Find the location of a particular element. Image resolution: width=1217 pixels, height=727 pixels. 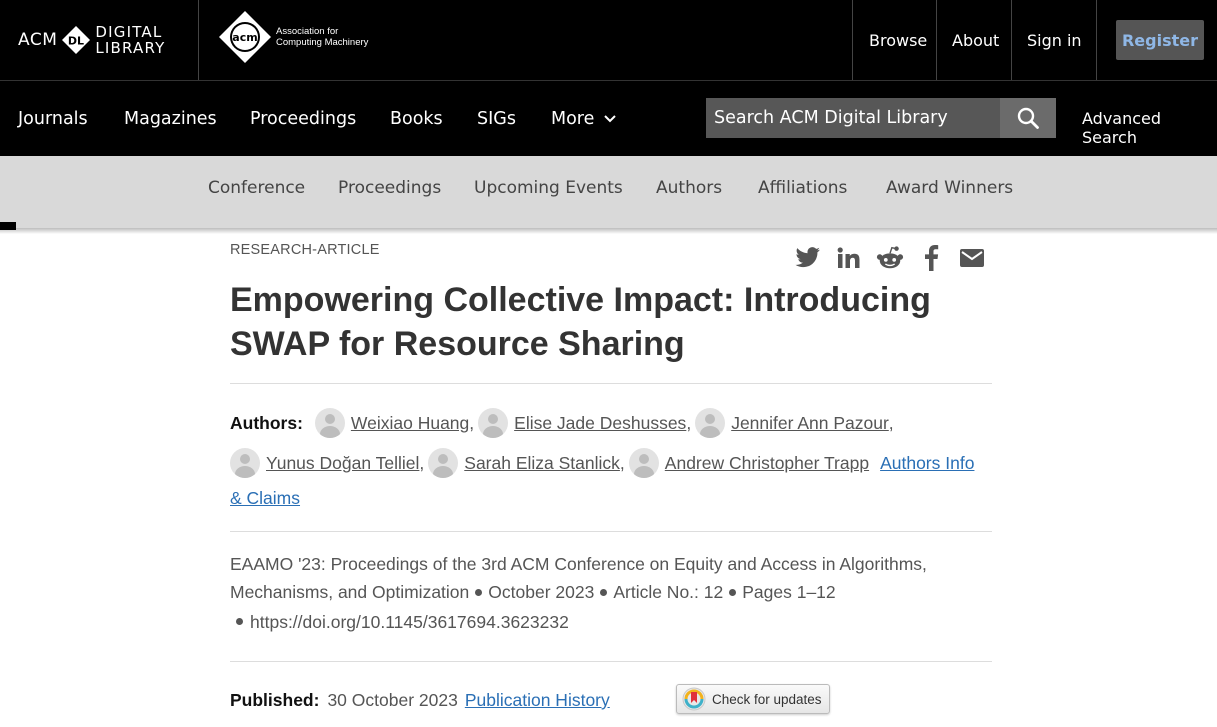

nav-magazines: Magazines is located at coordinates (170, 119).